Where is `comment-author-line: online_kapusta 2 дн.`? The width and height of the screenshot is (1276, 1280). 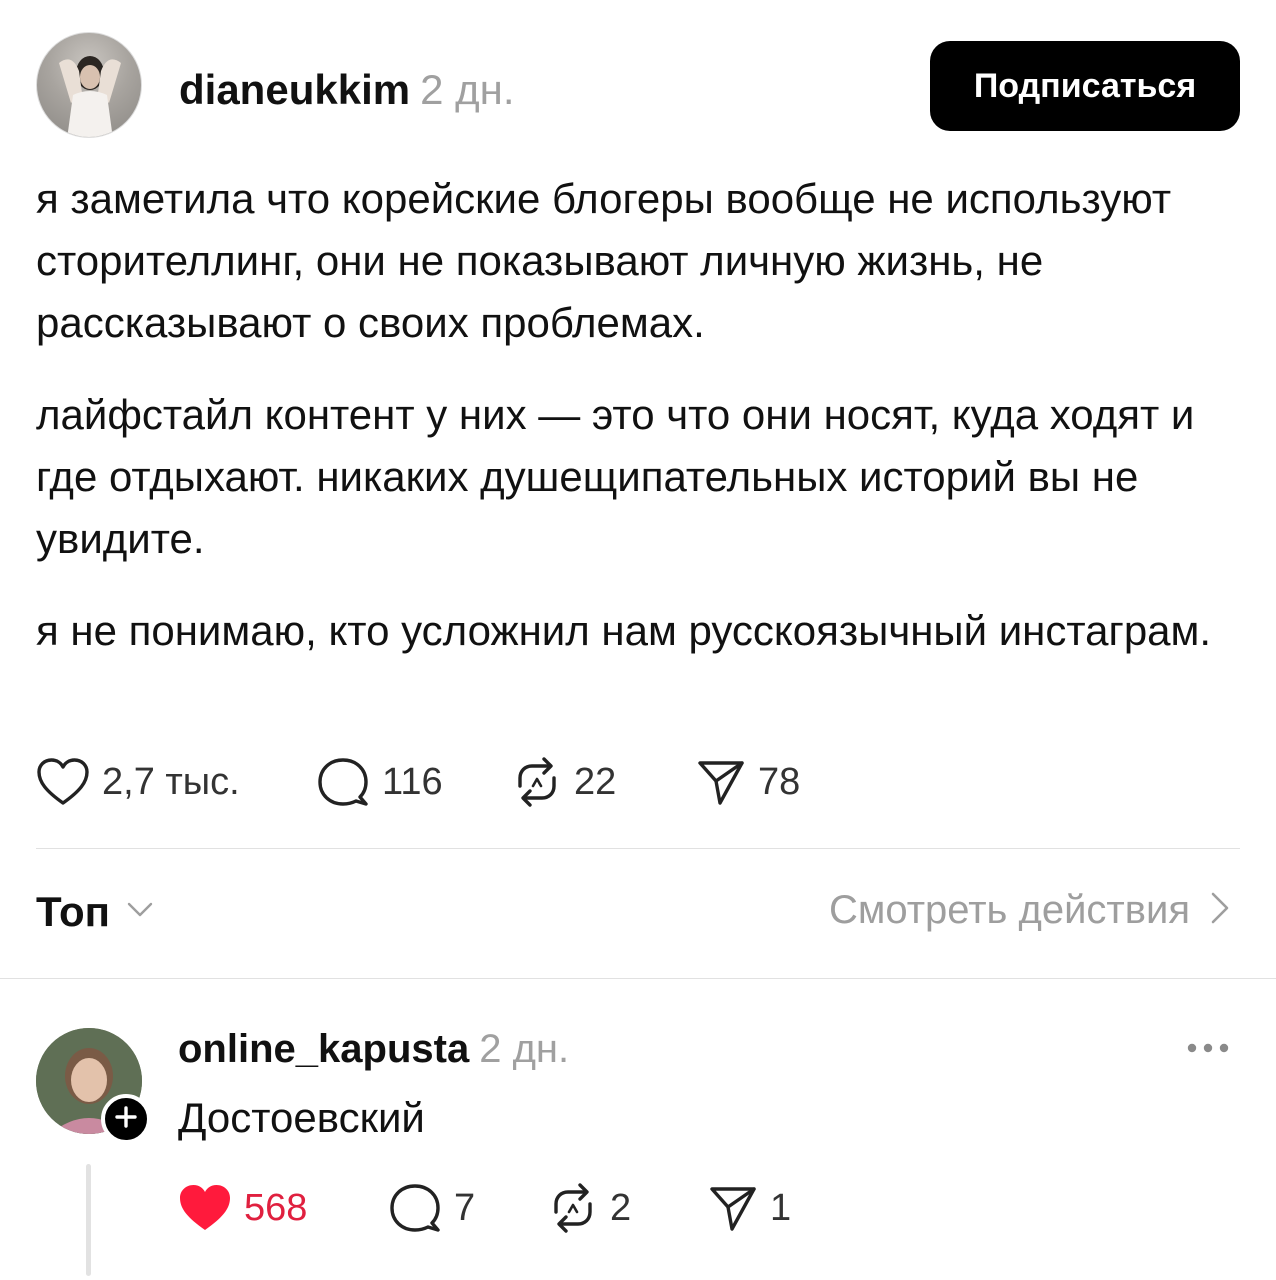
comment-author-line: online_kapusta 2 дн. is located at coordinates (373, 1049).